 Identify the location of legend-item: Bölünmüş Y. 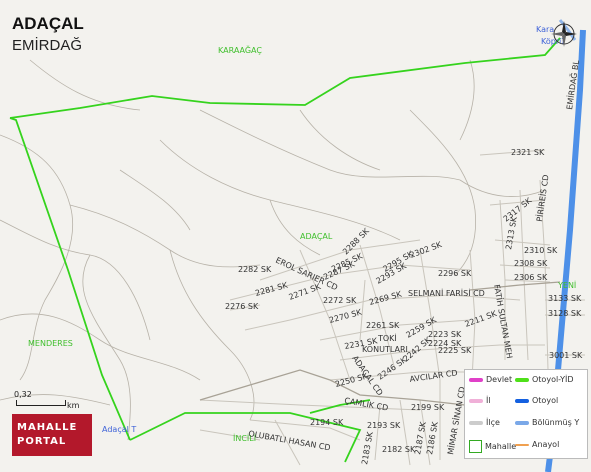
(547, 422).